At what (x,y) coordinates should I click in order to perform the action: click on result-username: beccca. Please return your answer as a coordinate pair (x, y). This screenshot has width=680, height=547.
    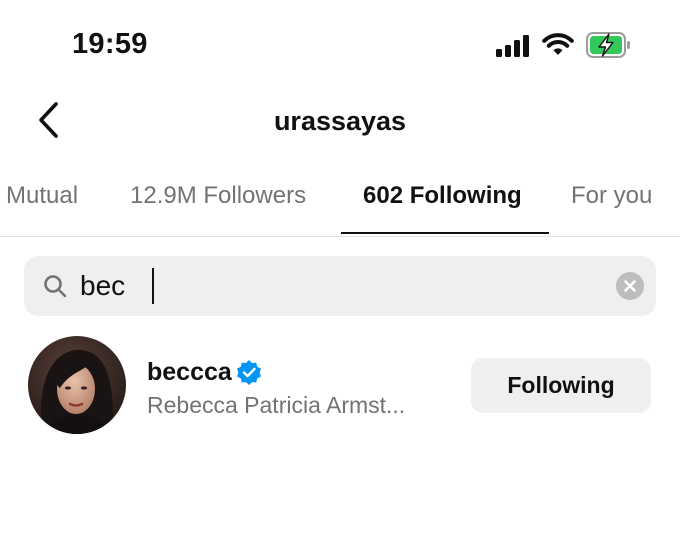
    Looking at the image, I should click on (189, 372).